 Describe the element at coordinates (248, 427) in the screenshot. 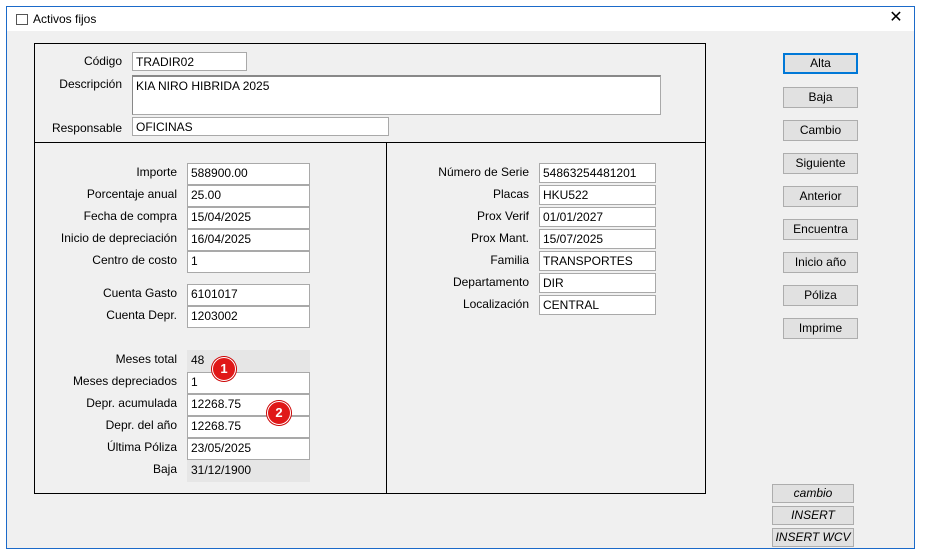

I see `depr-anio-field: 12268.75` at that location.